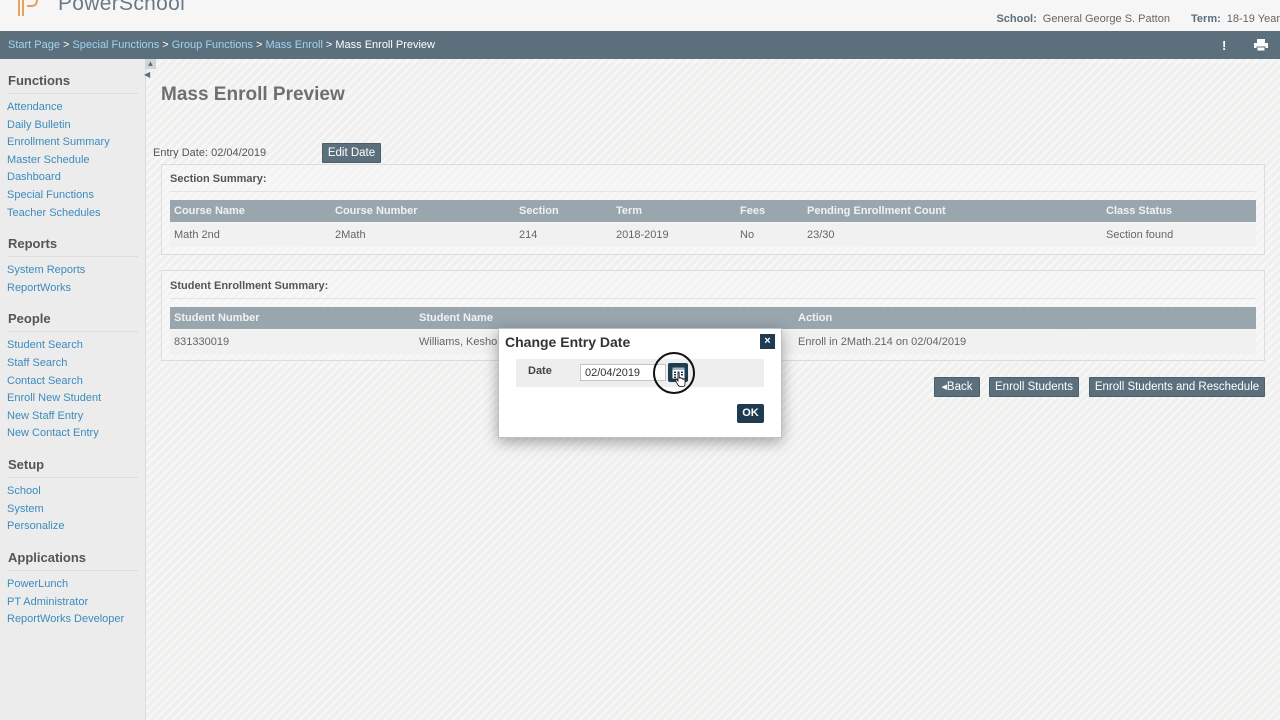  I want to click on alert-icon: !, so click(1224, 45).